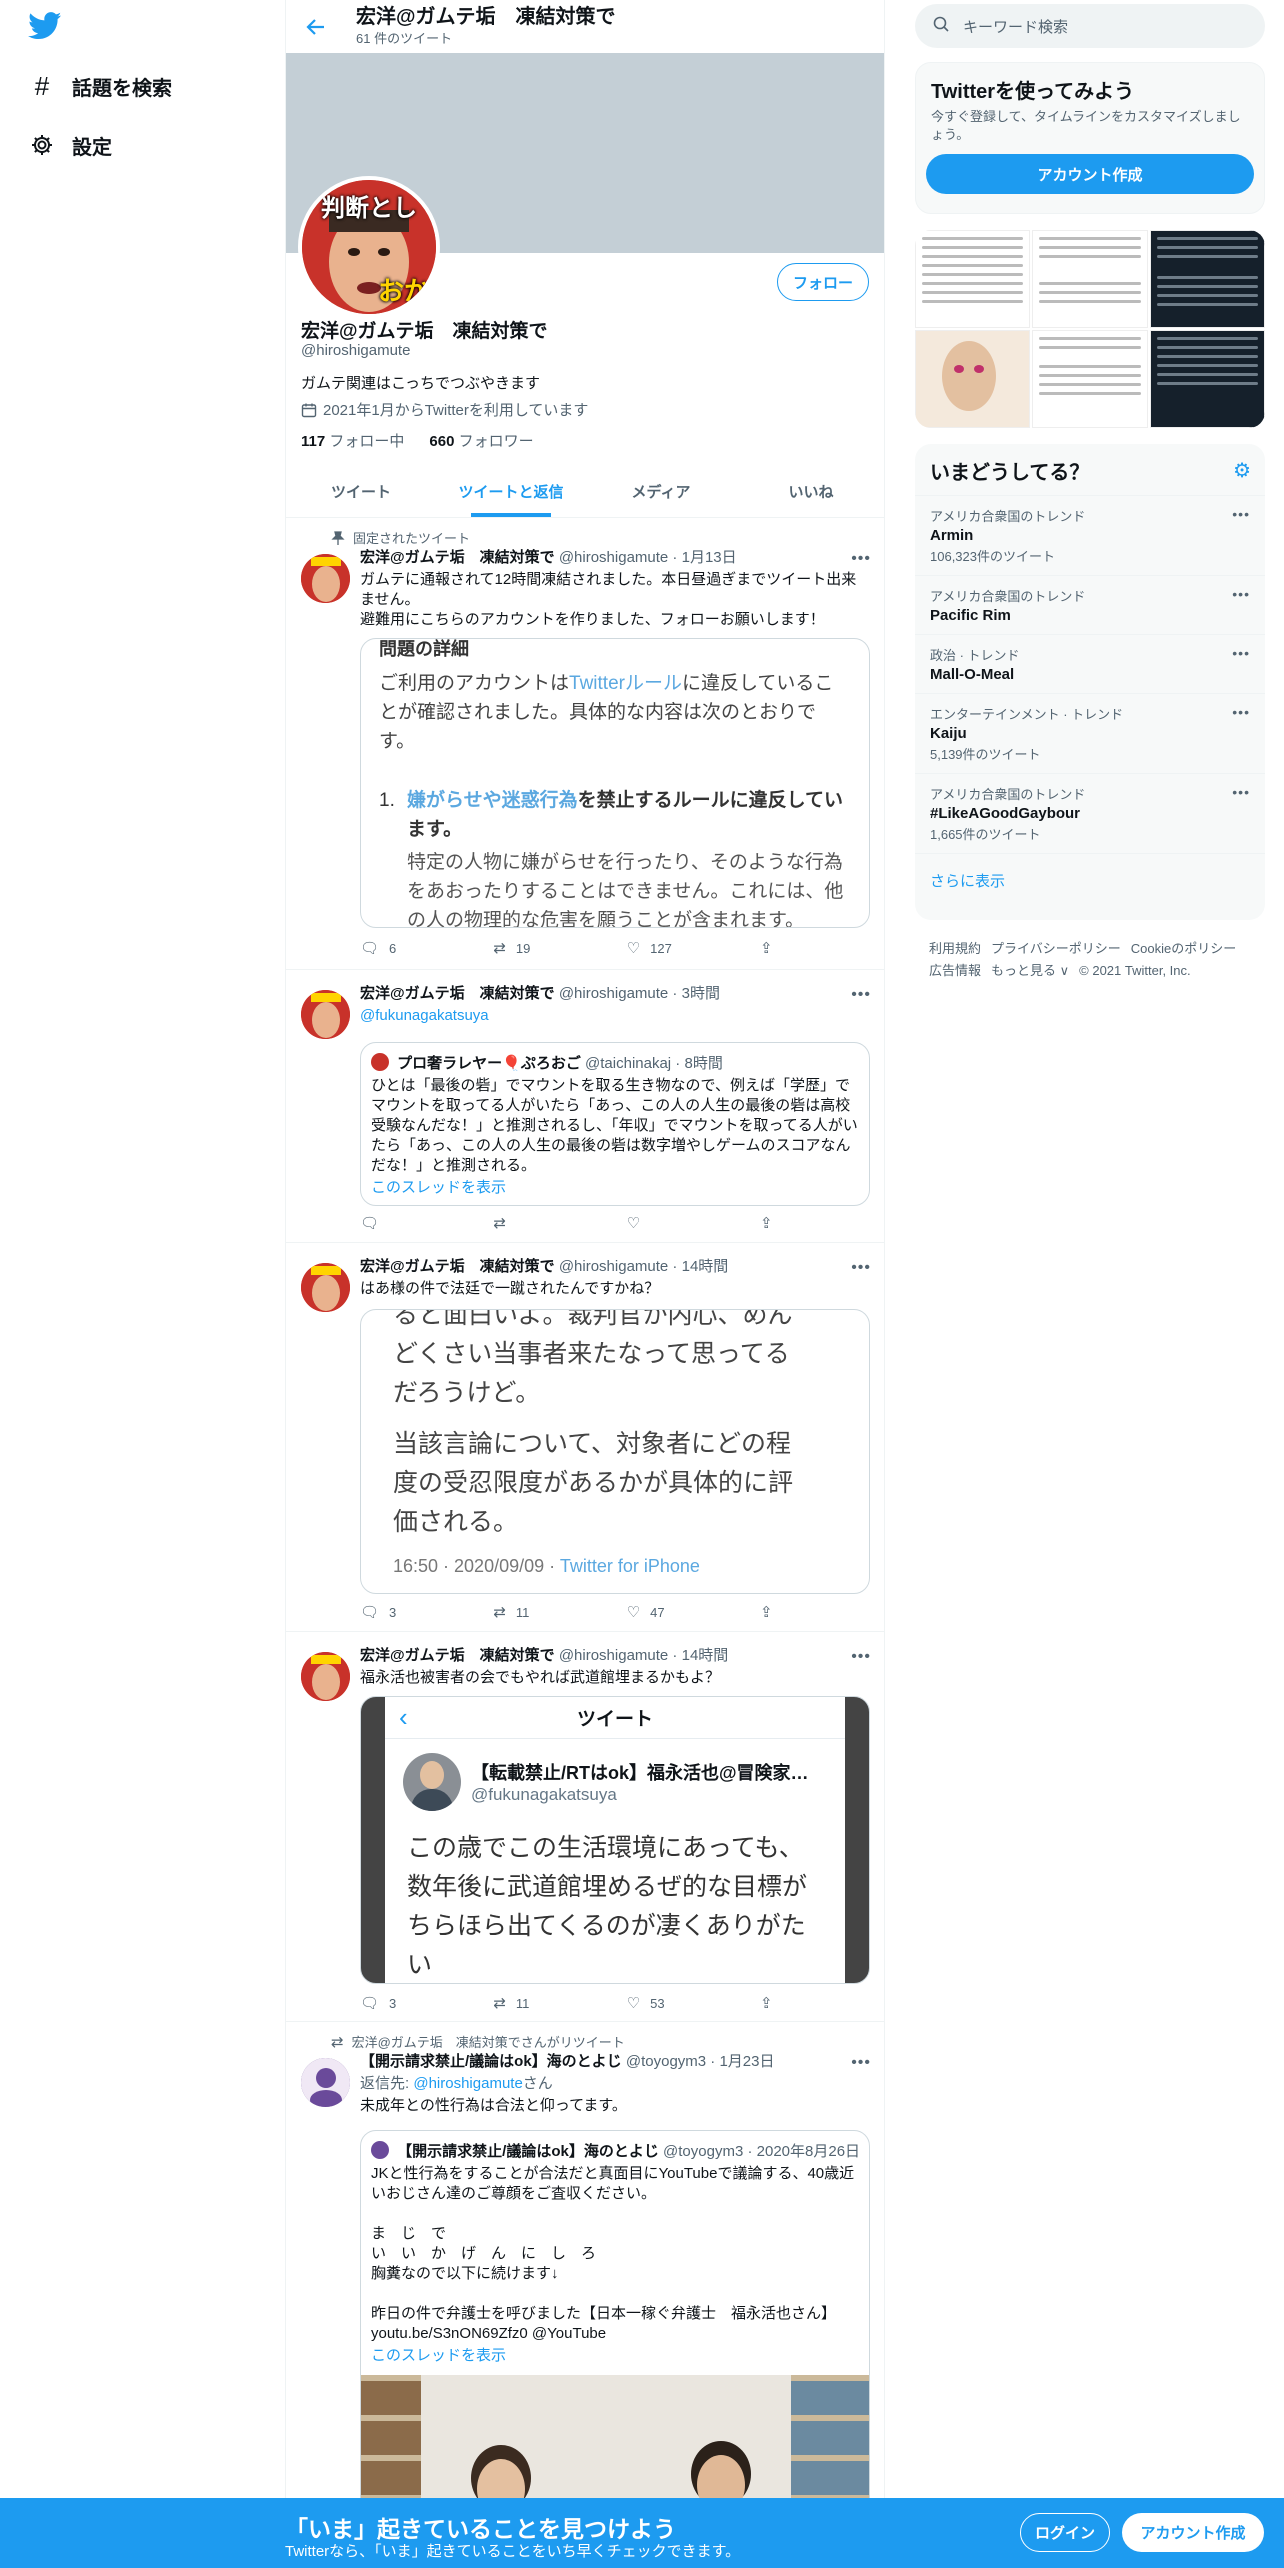 The height and width of the screenshot is (2568, 1284). I want to click on gear-icon: ⚙, so click(1242, 470).